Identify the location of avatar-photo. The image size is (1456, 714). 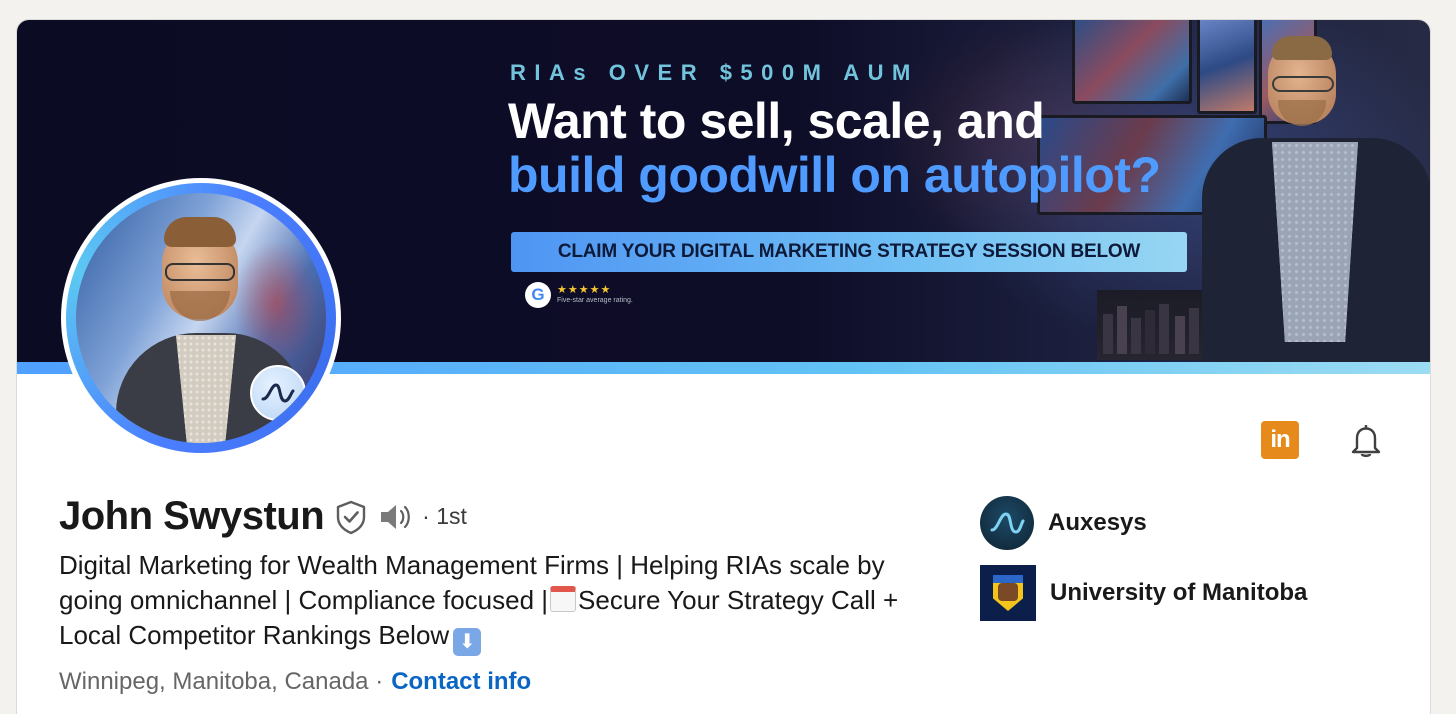
(201, 318).